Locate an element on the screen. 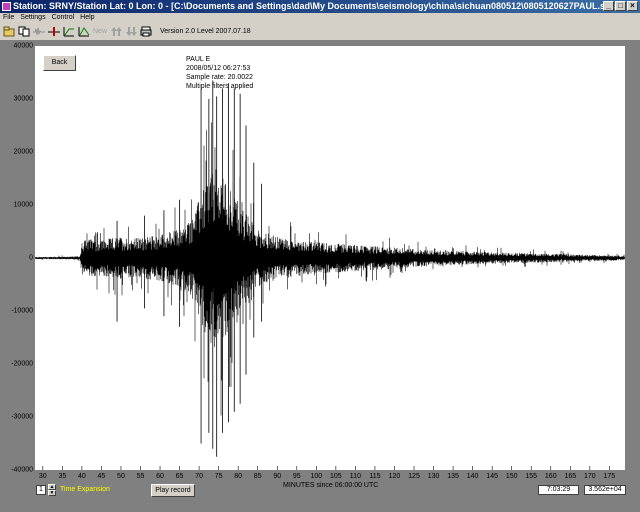 The image size is (640, 512). x-tick-label: 160 is located at coordinates (550, 476).